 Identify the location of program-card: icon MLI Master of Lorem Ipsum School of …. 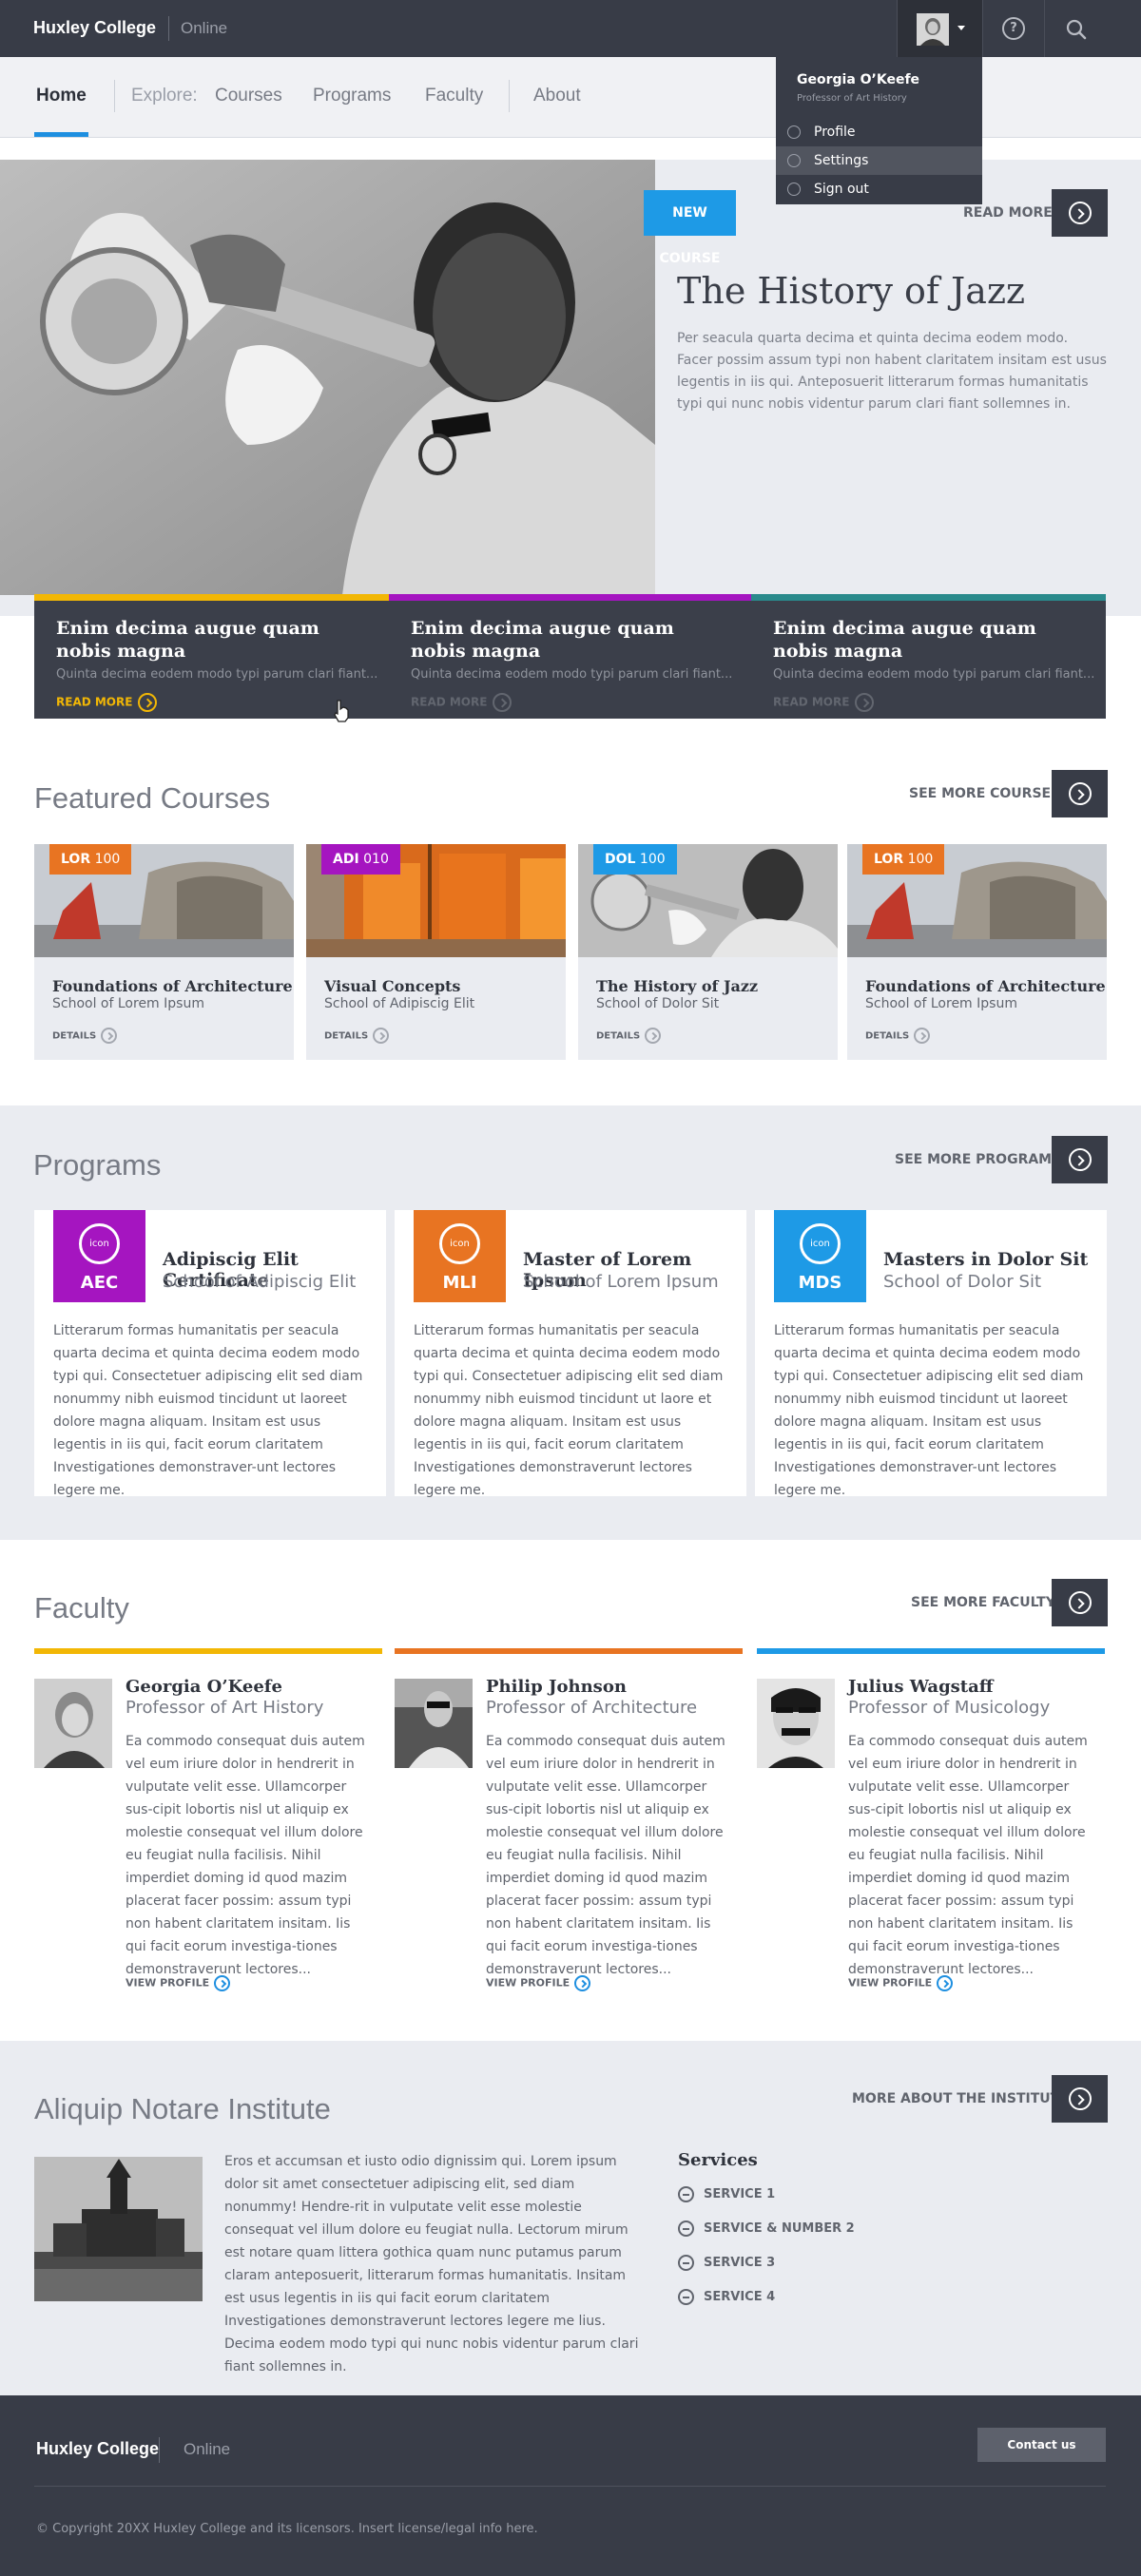
(570, 1354).